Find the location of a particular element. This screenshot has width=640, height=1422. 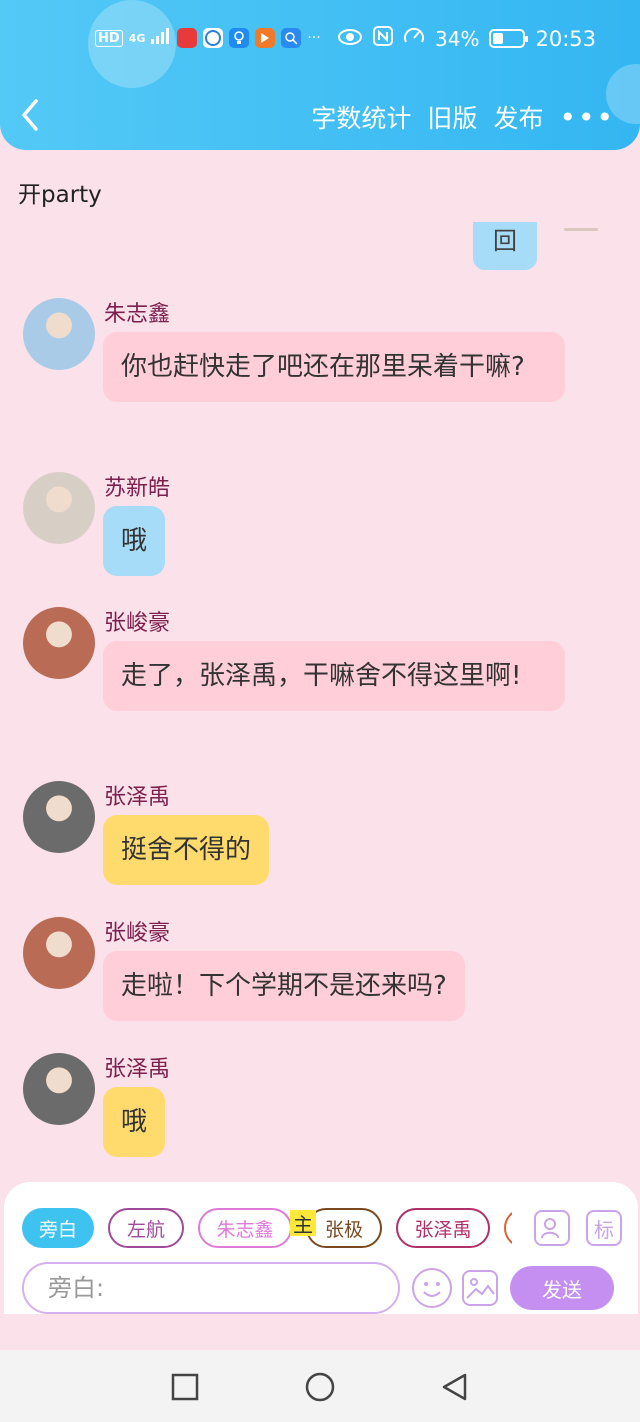

status-icons-right: 34% 20:53 is located at coordinates (466, 38).